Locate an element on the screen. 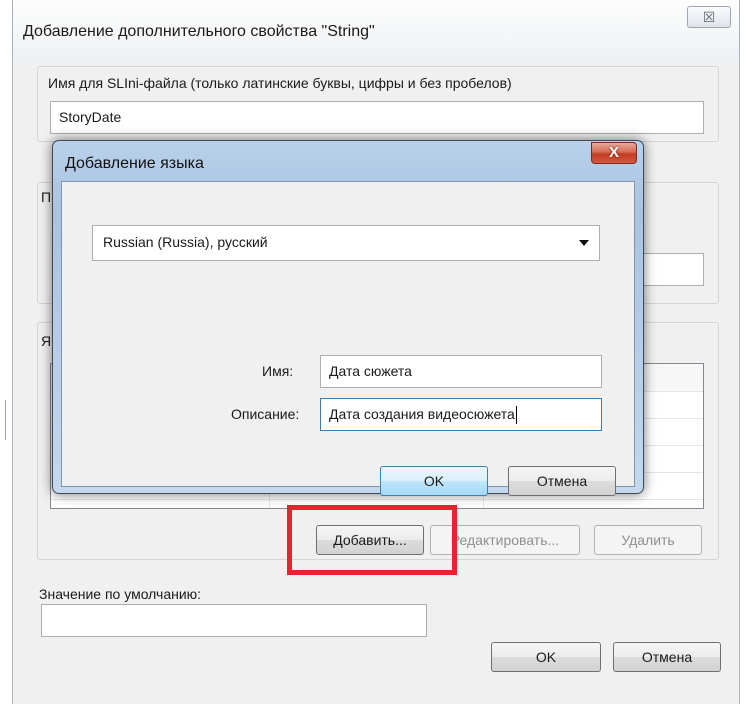 This screenshot has width=746, height=704. description-group-label: П is located at coordinates (46, 197).